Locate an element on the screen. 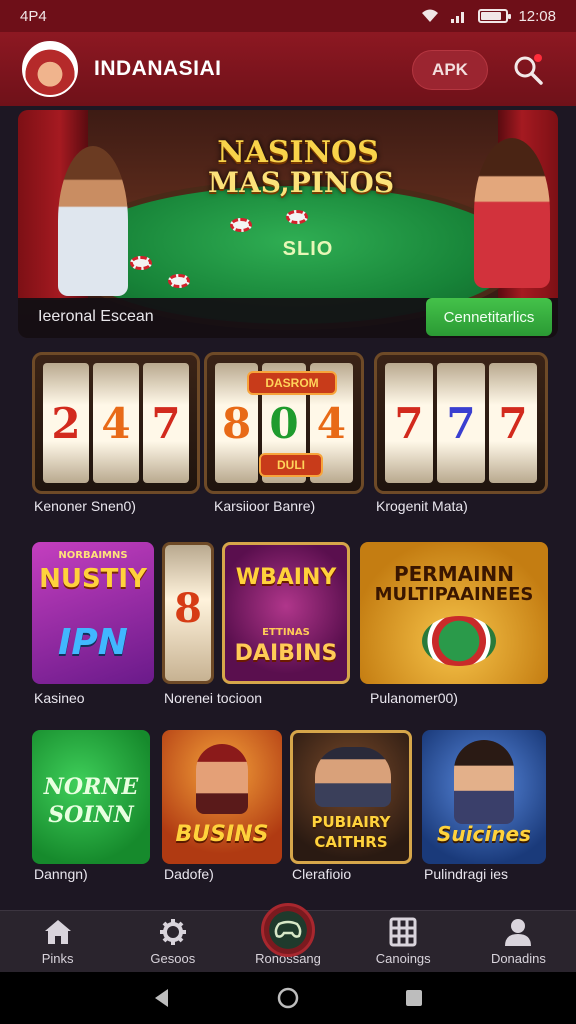 Image resolution: width=576 pixels, height=1024 pixels. status-bar: 4P4 12:08 is located at coordinates (288, 16).